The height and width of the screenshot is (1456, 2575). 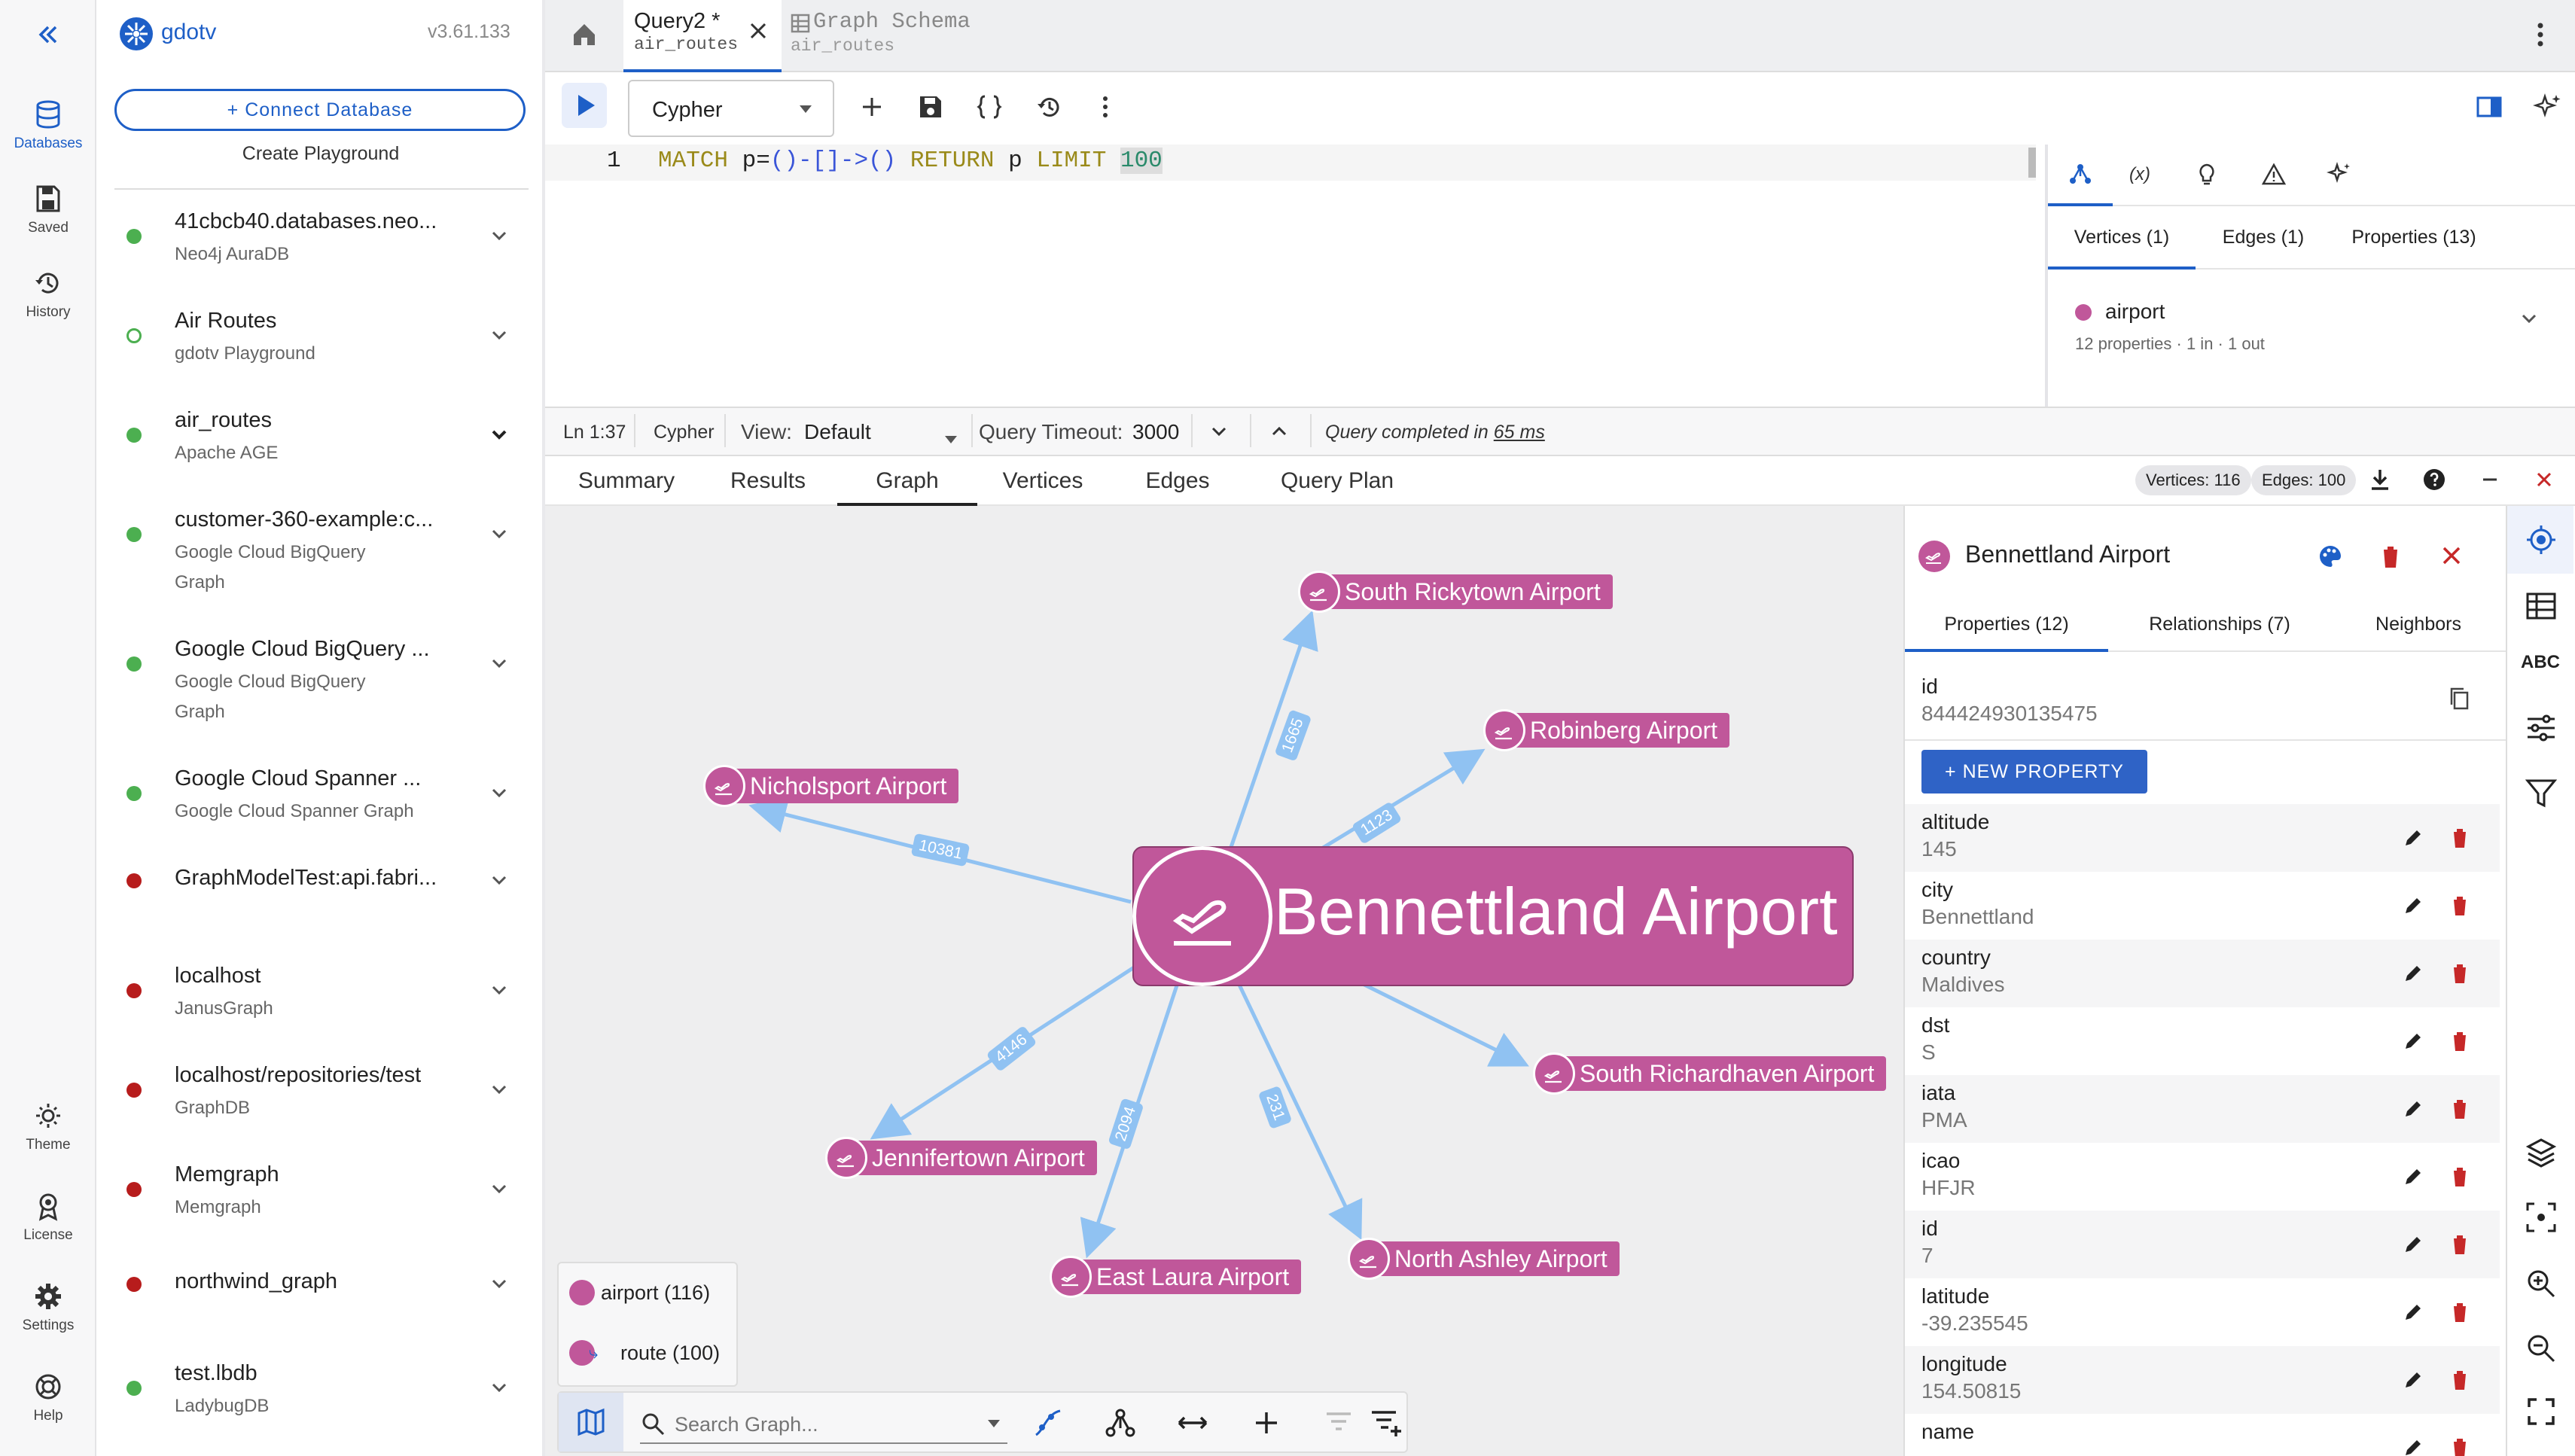 What do you see at coordinates (768, 481) in the screenshot?
I see `results-tab: Results` at bounding box center [768, 481].